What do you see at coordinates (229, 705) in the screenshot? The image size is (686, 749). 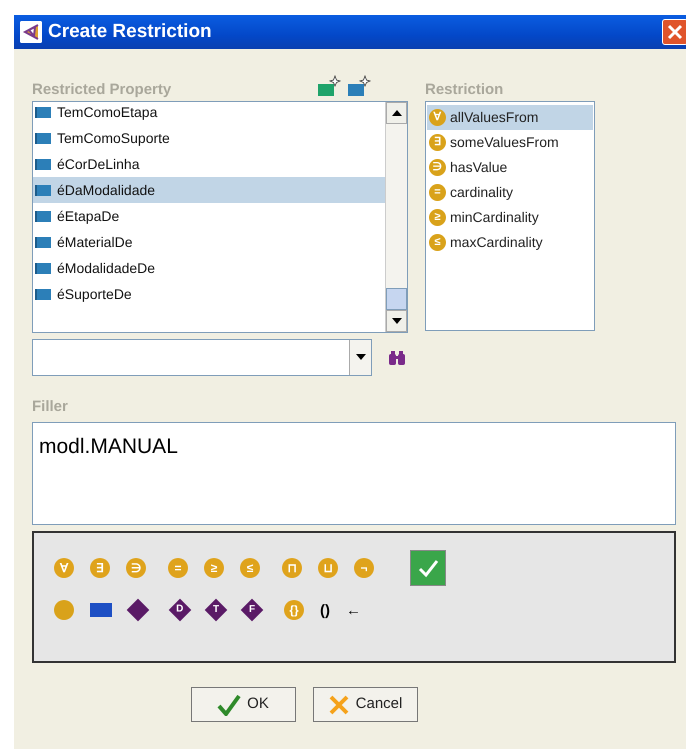 I see `check-icon` at bounding box center [229, 705].